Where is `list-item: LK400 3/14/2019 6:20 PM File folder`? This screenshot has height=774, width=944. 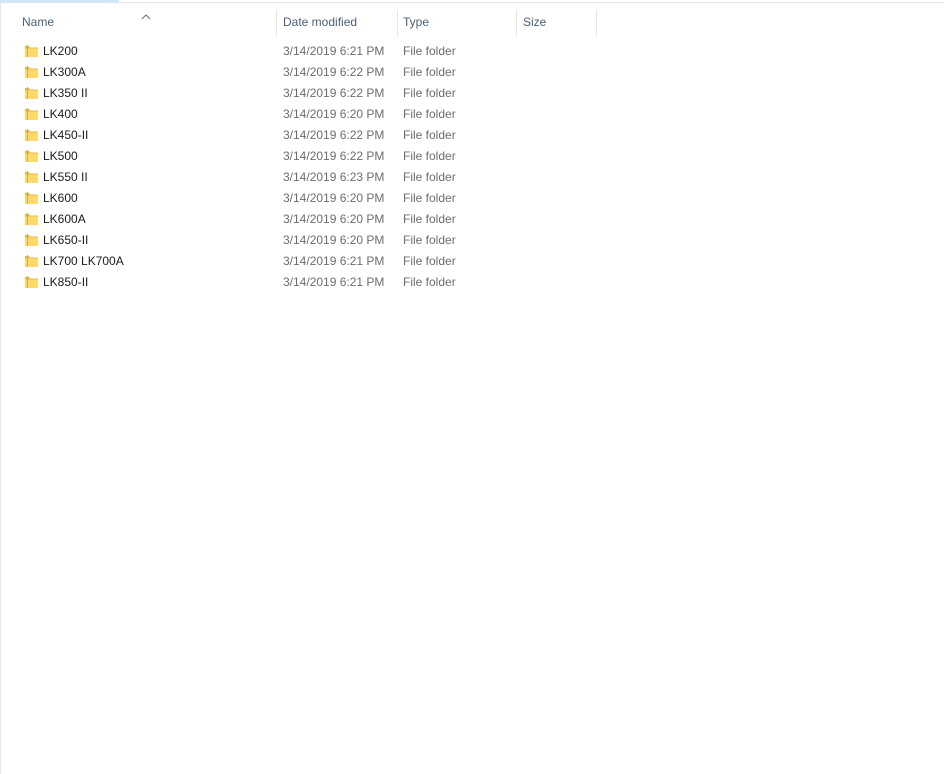
list-item: LK400 3/14/2019 6:20 PM File folder is located at coordinates (301, 114).